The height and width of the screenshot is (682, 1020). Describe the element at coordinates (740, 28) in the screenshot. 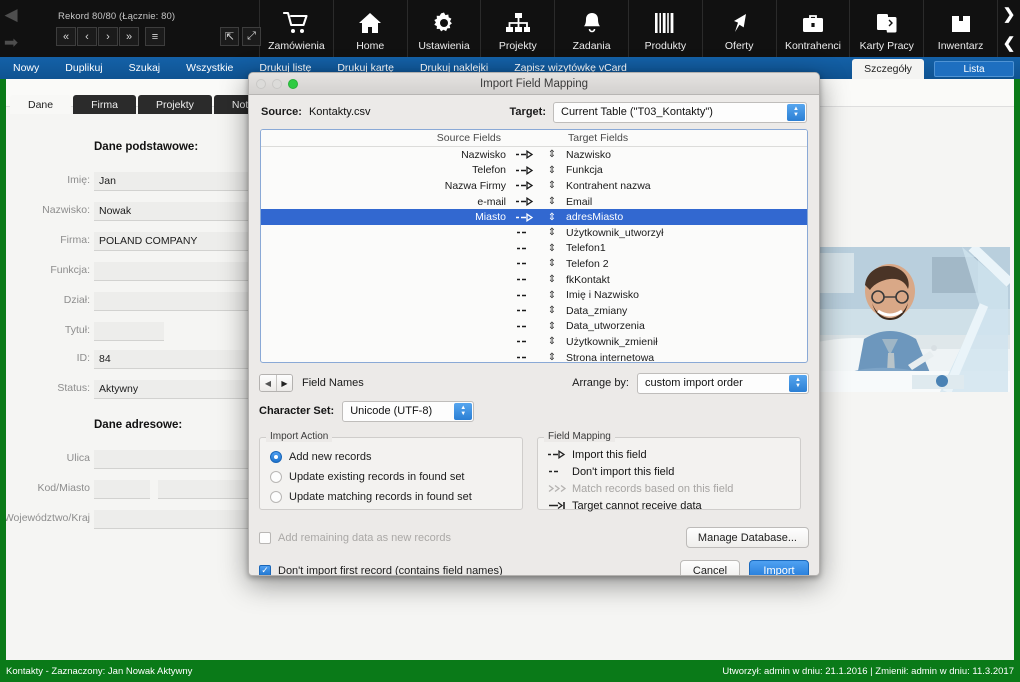

I see `nav-item-oferty: Oferty` at that location.